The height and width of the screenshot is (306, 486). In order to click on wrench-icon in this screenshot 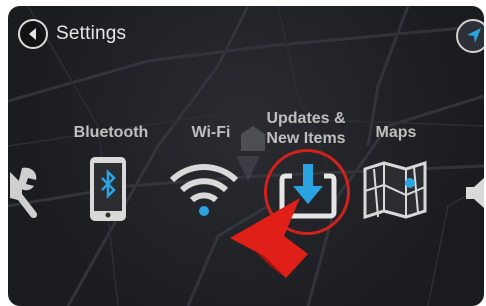, I will do `click(24, 193)`.